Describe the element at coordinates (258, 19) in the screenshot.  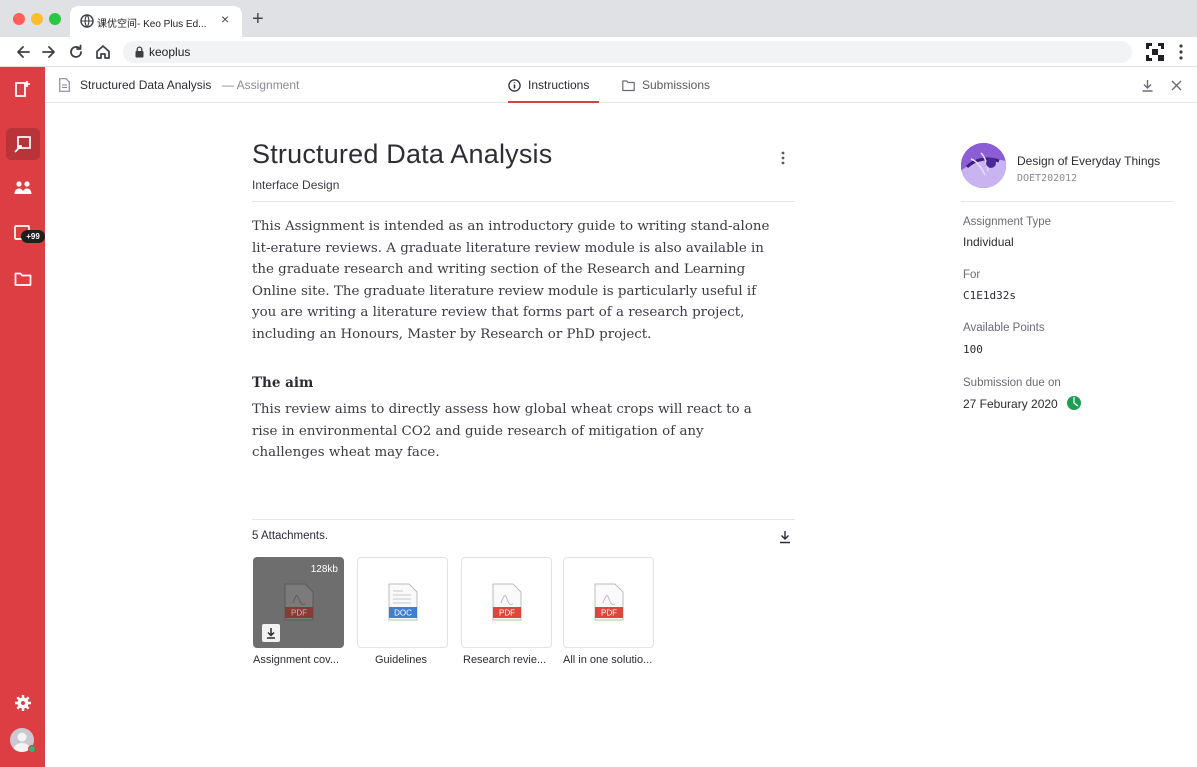
I see `new-tab-icon: +` at that location.